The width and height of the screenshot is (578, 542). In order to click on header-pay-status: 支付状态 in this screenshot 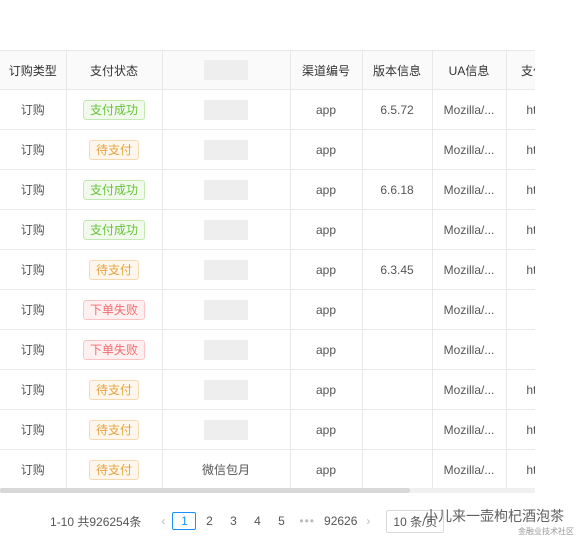, I will do `click(114, 70)`.